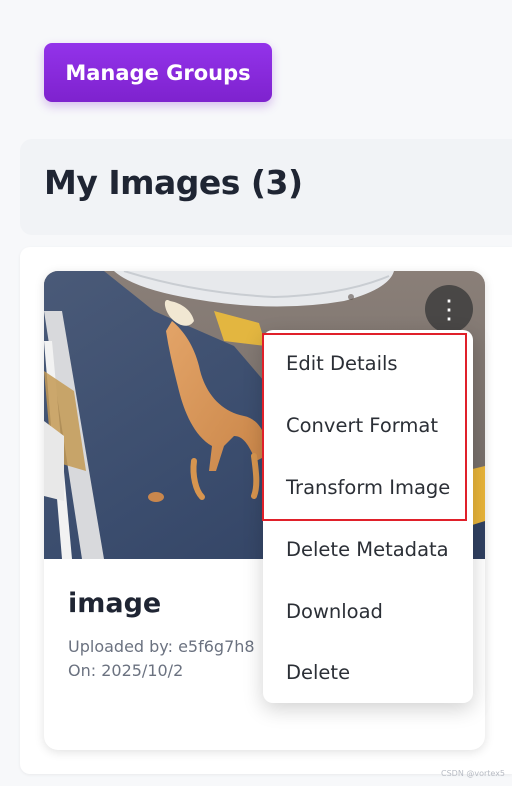  What do you see at coordinates (368, 363) in the screenshot?
I see `menu-item-edit-details: Edit Details` at bounding box center [368, 363].